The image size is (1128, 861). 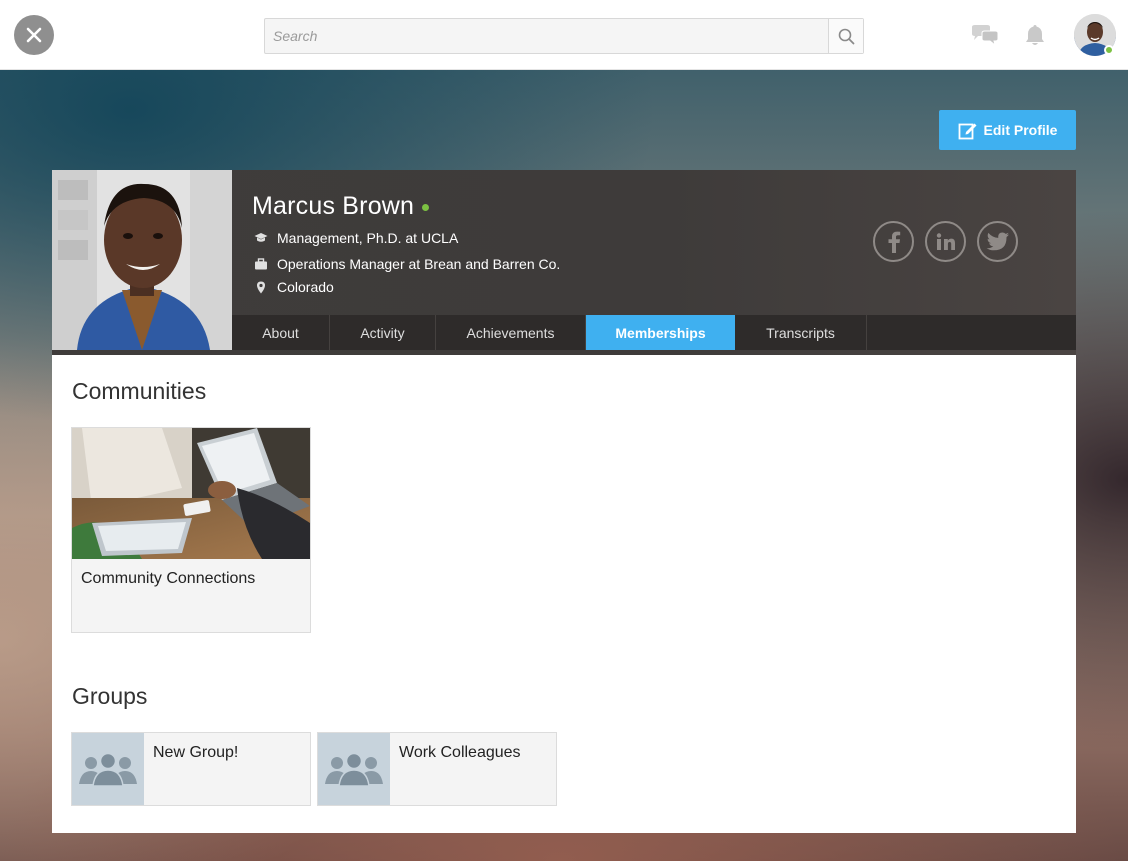 I want to click on search-input, so click(x=547, y=36).